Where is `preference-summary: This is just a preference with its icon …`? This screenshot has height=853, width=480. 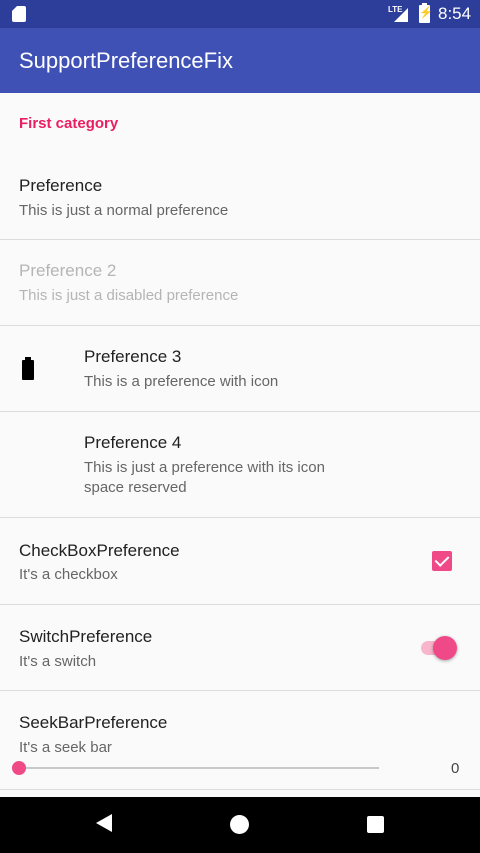
preference-summary: This is just a preference with its icon … is located at coordinates (204, 477).